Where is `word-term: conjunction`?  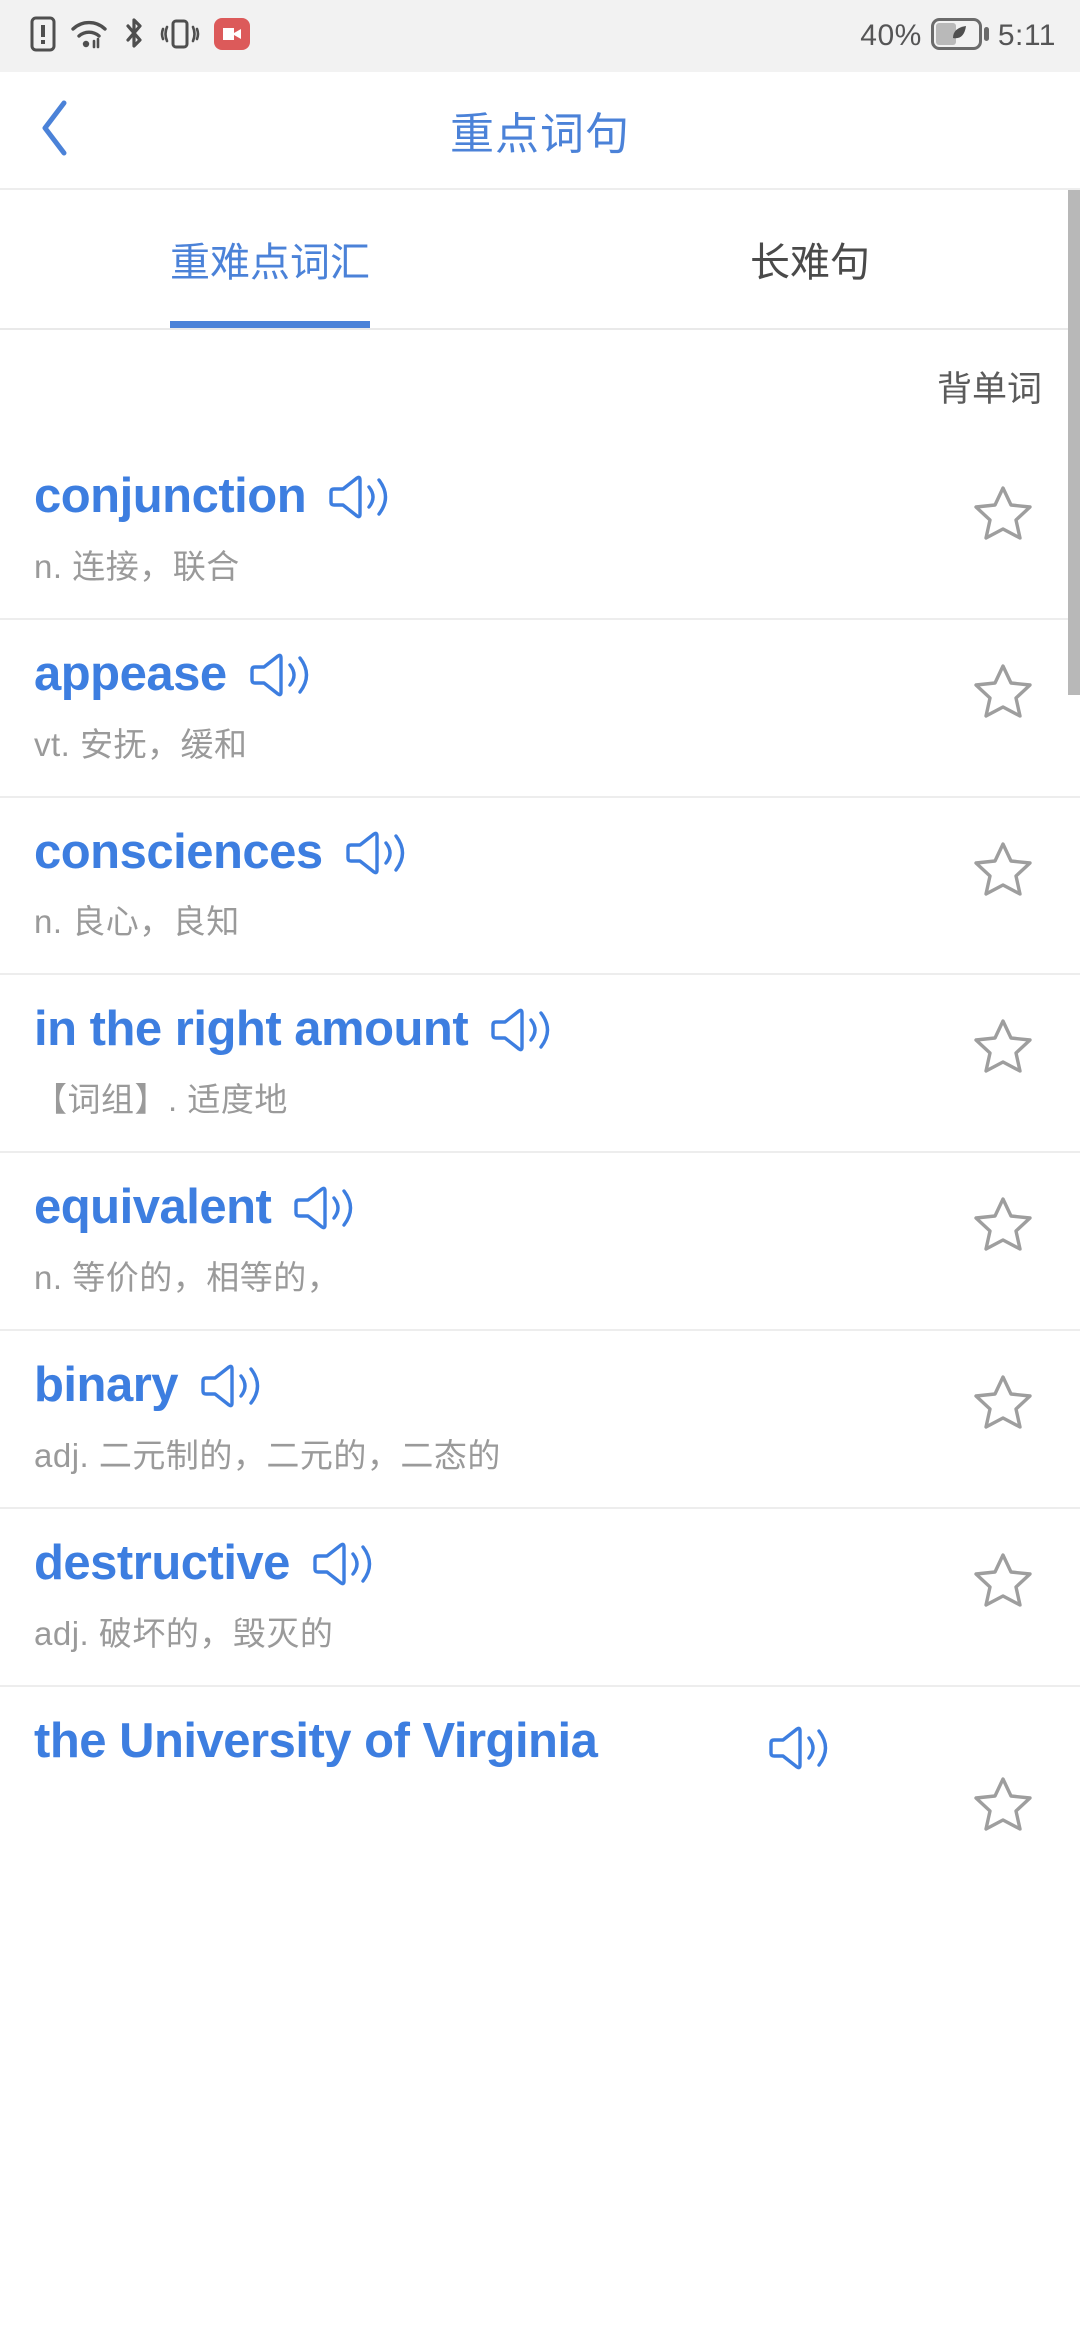
word-term: conjunction is located at coordinates (170, 496).